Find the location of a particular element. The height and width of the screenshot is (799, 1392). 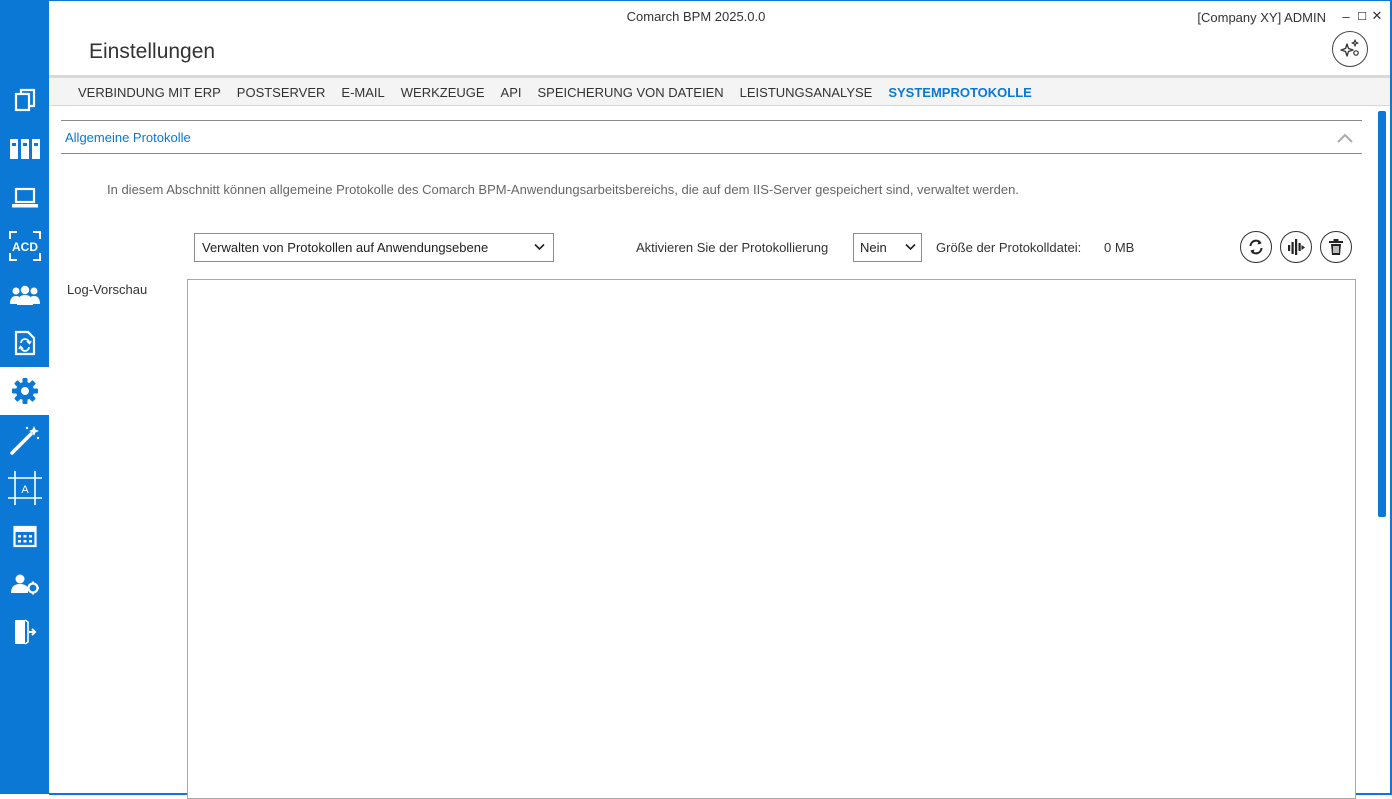

tab-system-logs: SYSTEMPROTOKOLLE is located at coordinates (960, 92).